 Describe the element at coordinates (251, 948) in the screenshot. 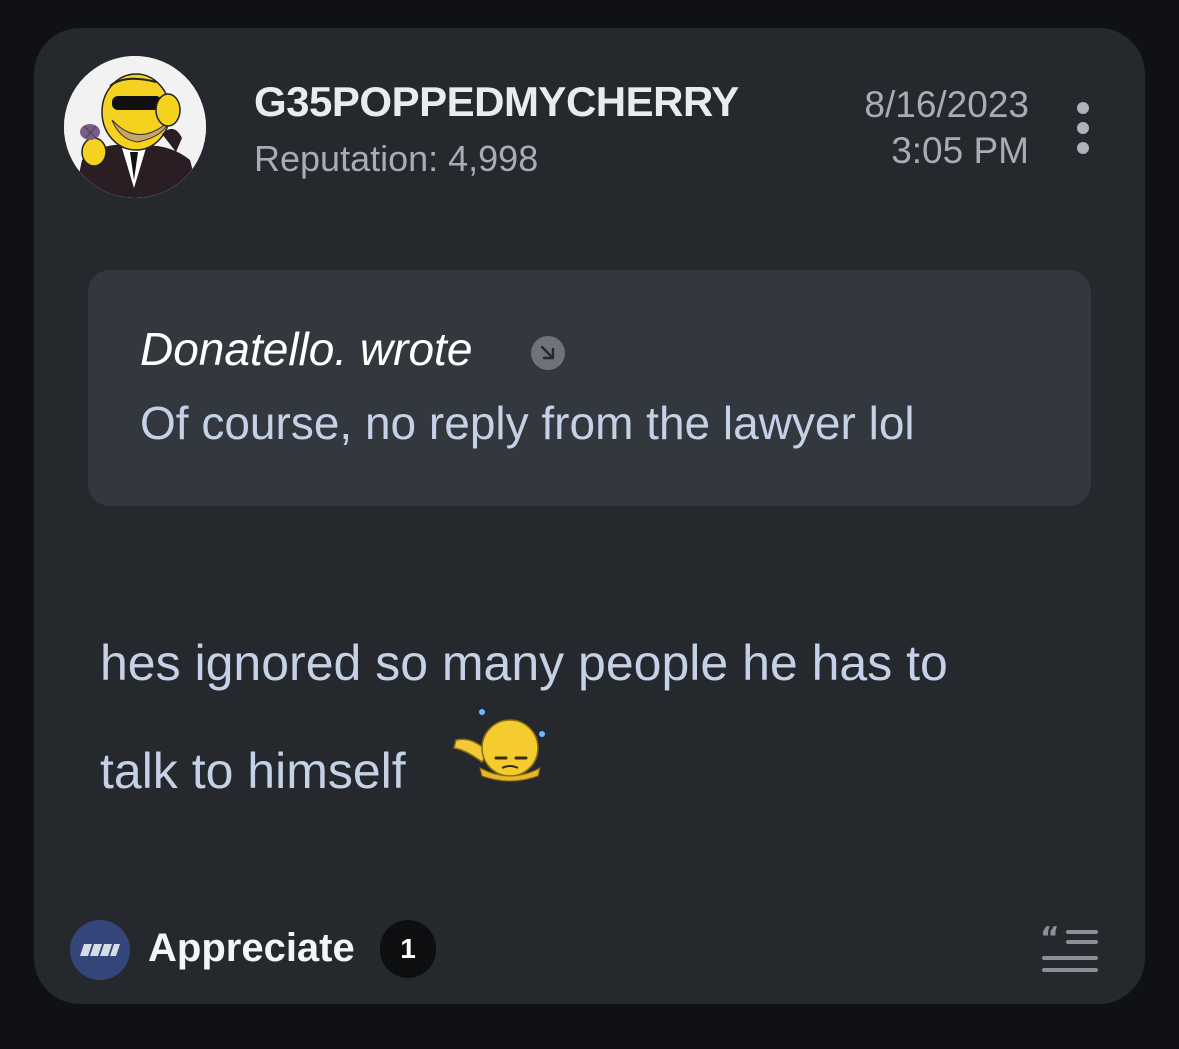

I see `appreciate-button: Appreciate` at that location.